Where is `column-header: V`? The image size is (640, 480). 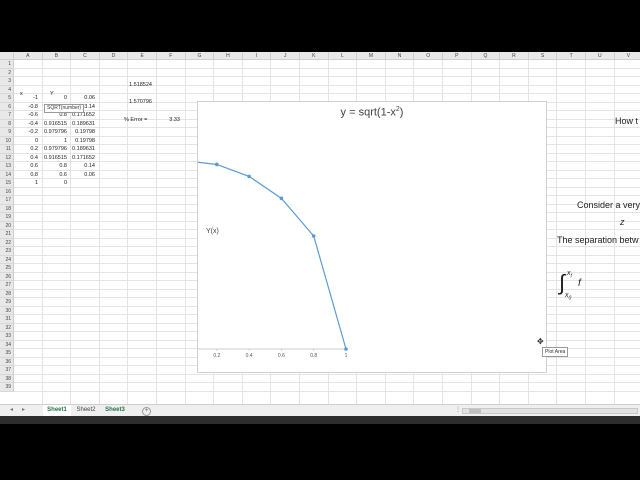 column-header: V is located at coordinates (627, 56).